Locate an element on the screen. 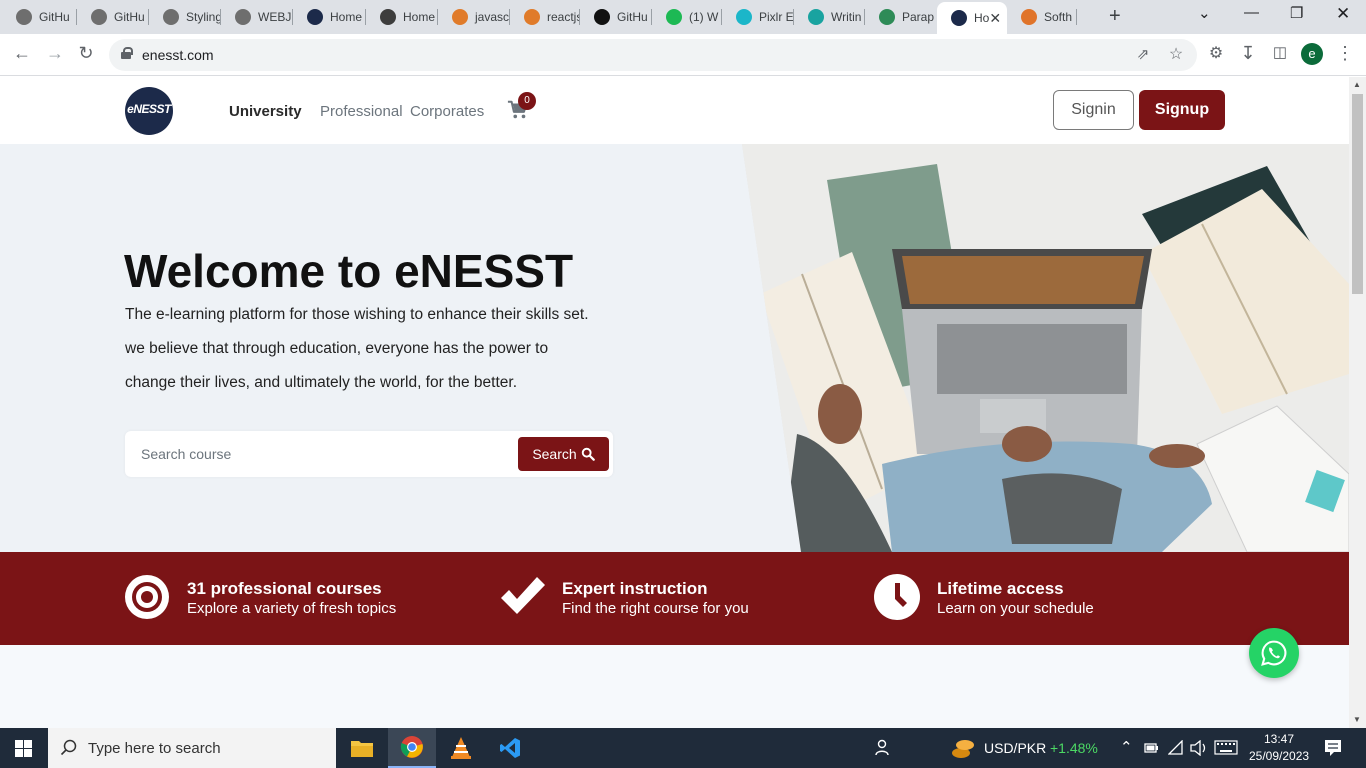 Image resolution: width=1366 pixels, height=768 pixels. browser-tab: Styling is located at coordinates (185, 17).